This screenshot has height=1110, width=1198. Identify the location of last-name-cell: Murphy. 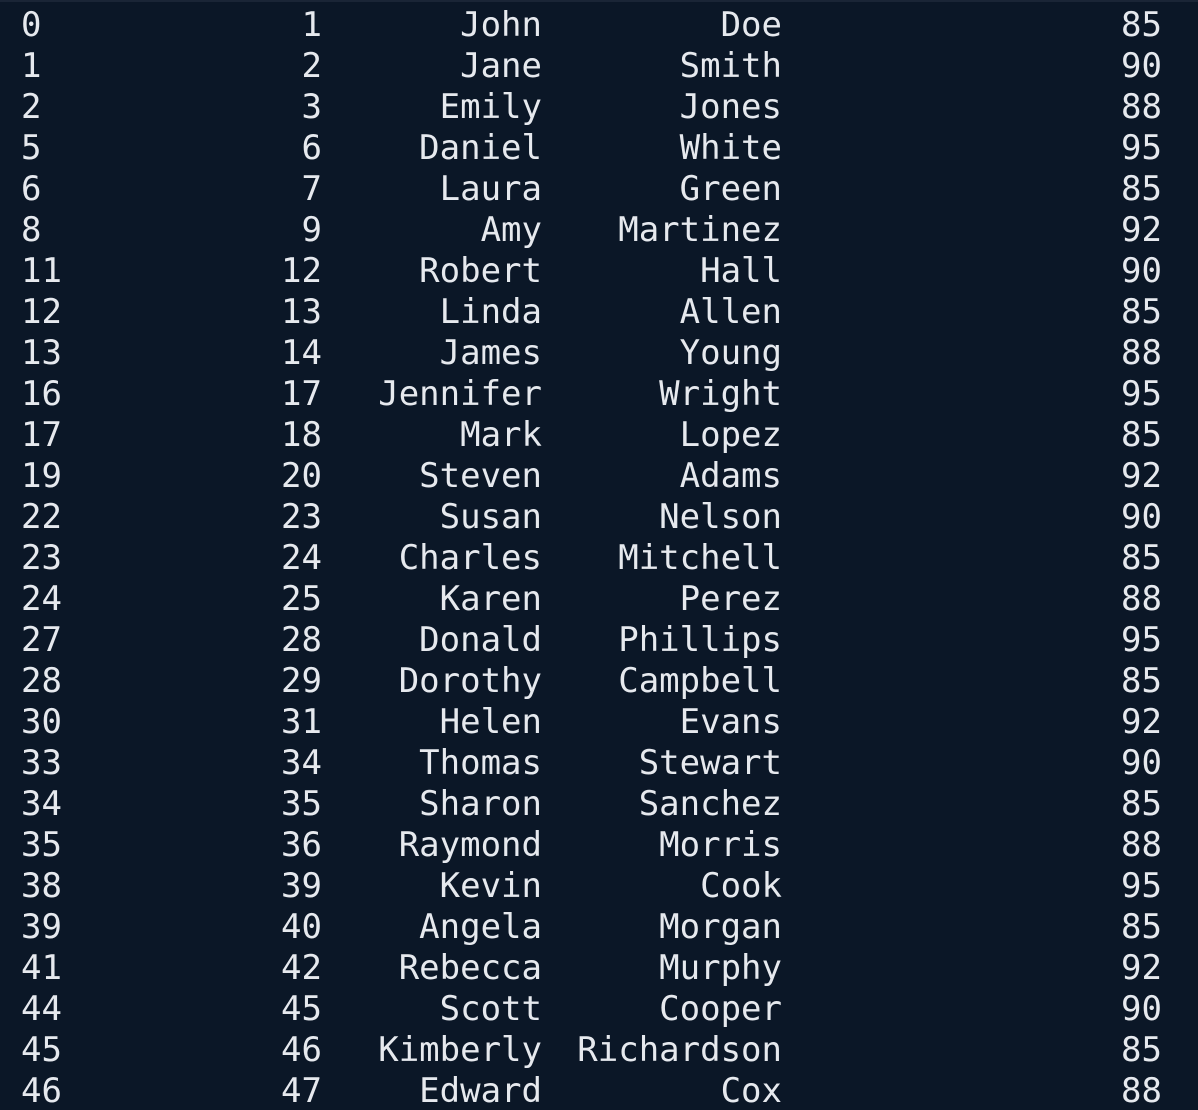
(720, 968).